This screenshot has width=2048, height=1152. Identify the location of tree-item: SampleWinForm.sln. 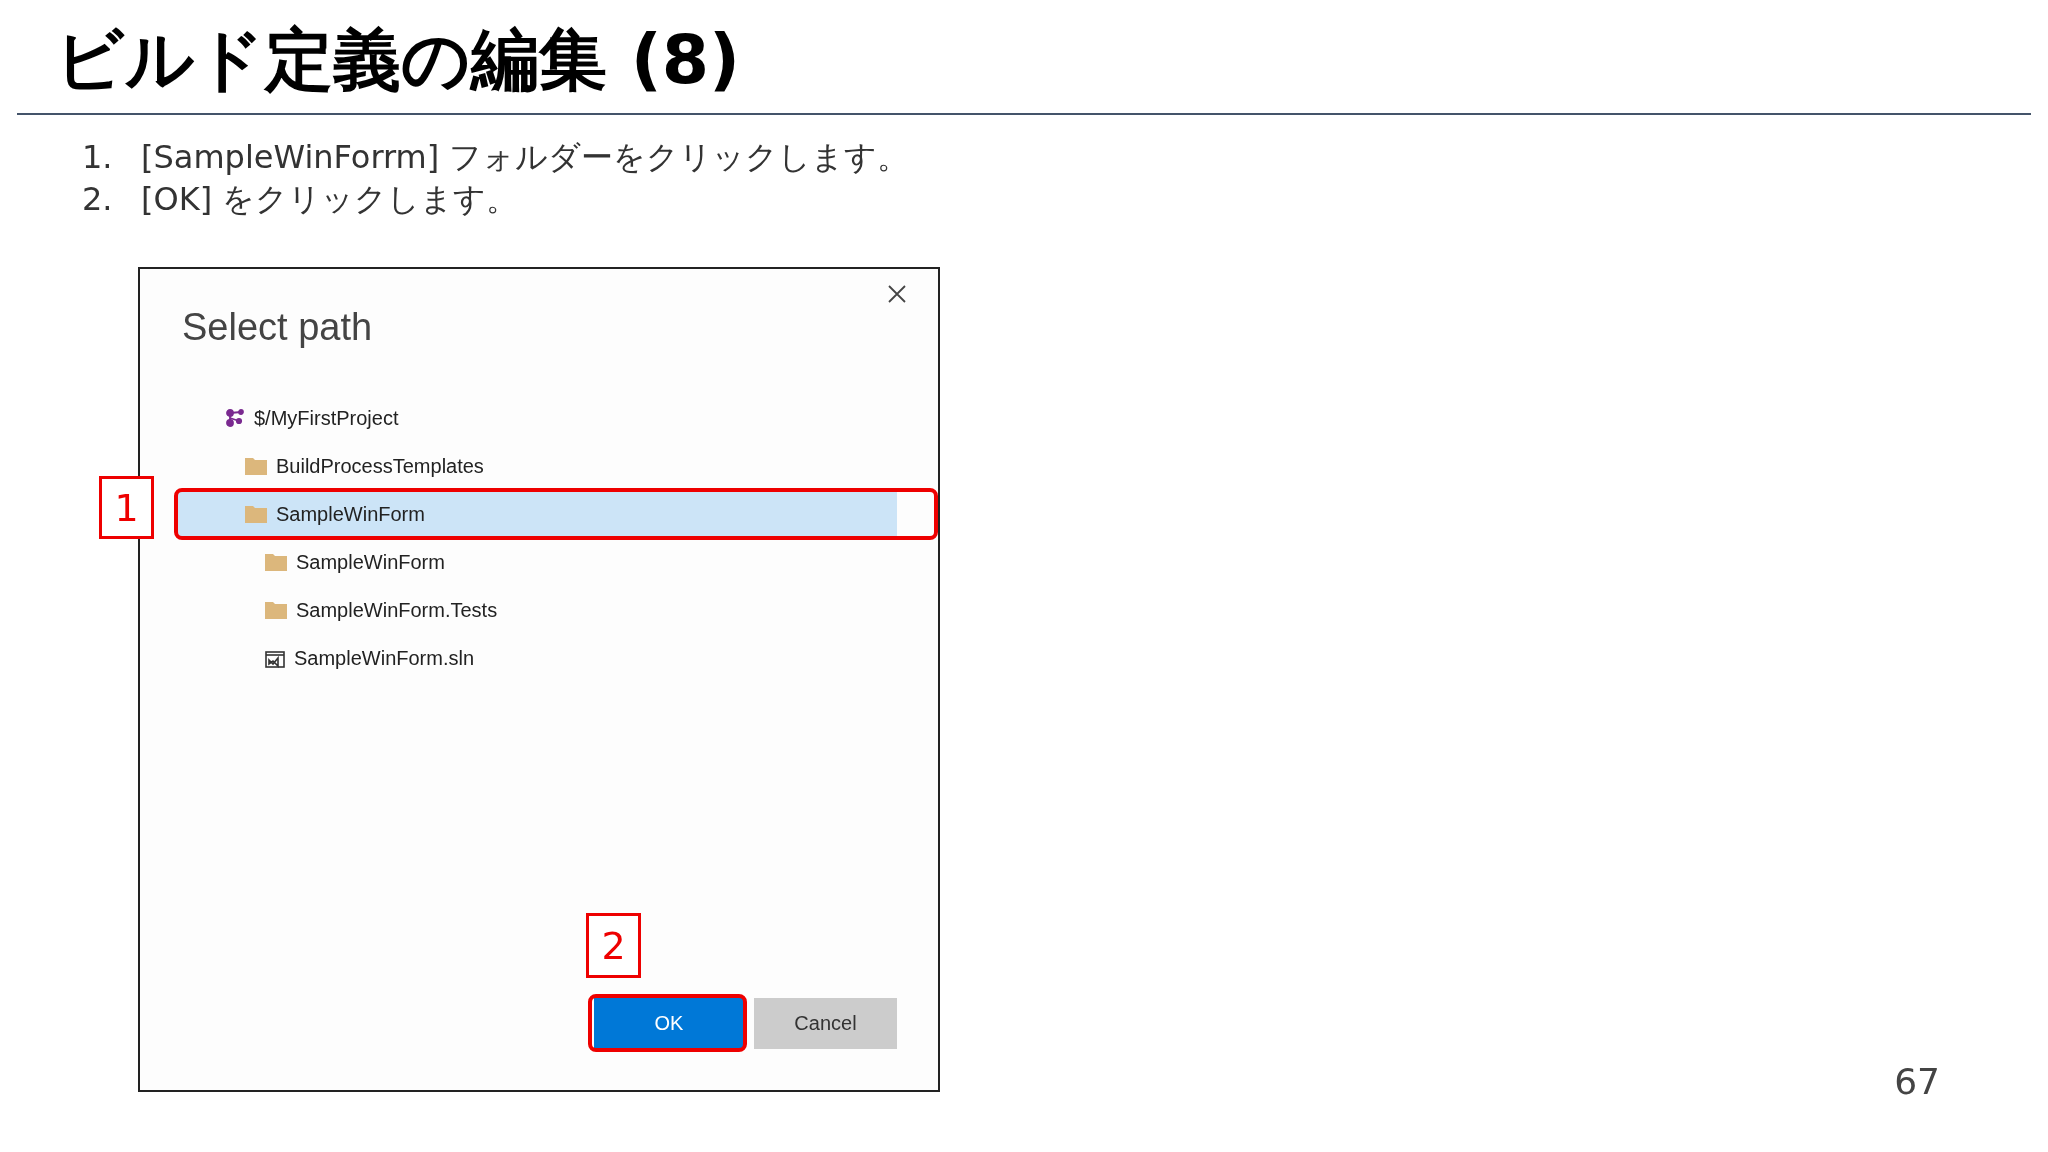
(537, 658).